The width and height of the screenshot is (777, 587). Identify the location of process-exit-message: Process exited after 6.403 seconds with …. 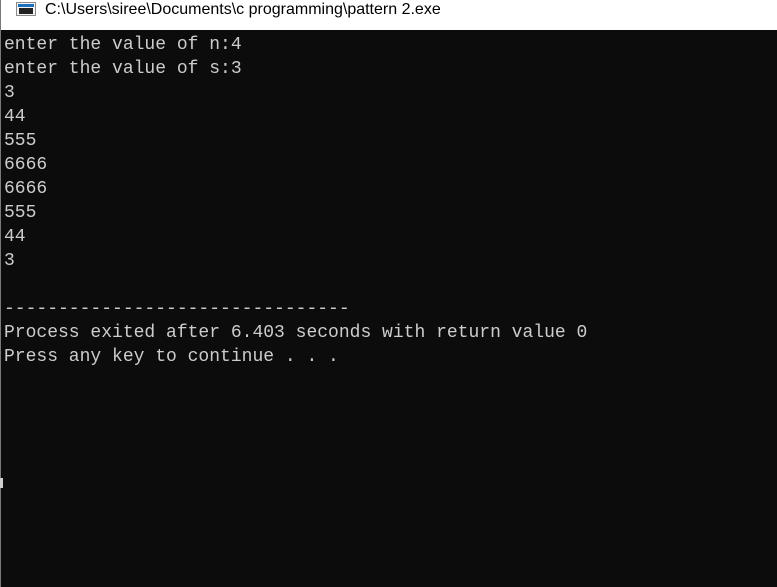
(296, 333).